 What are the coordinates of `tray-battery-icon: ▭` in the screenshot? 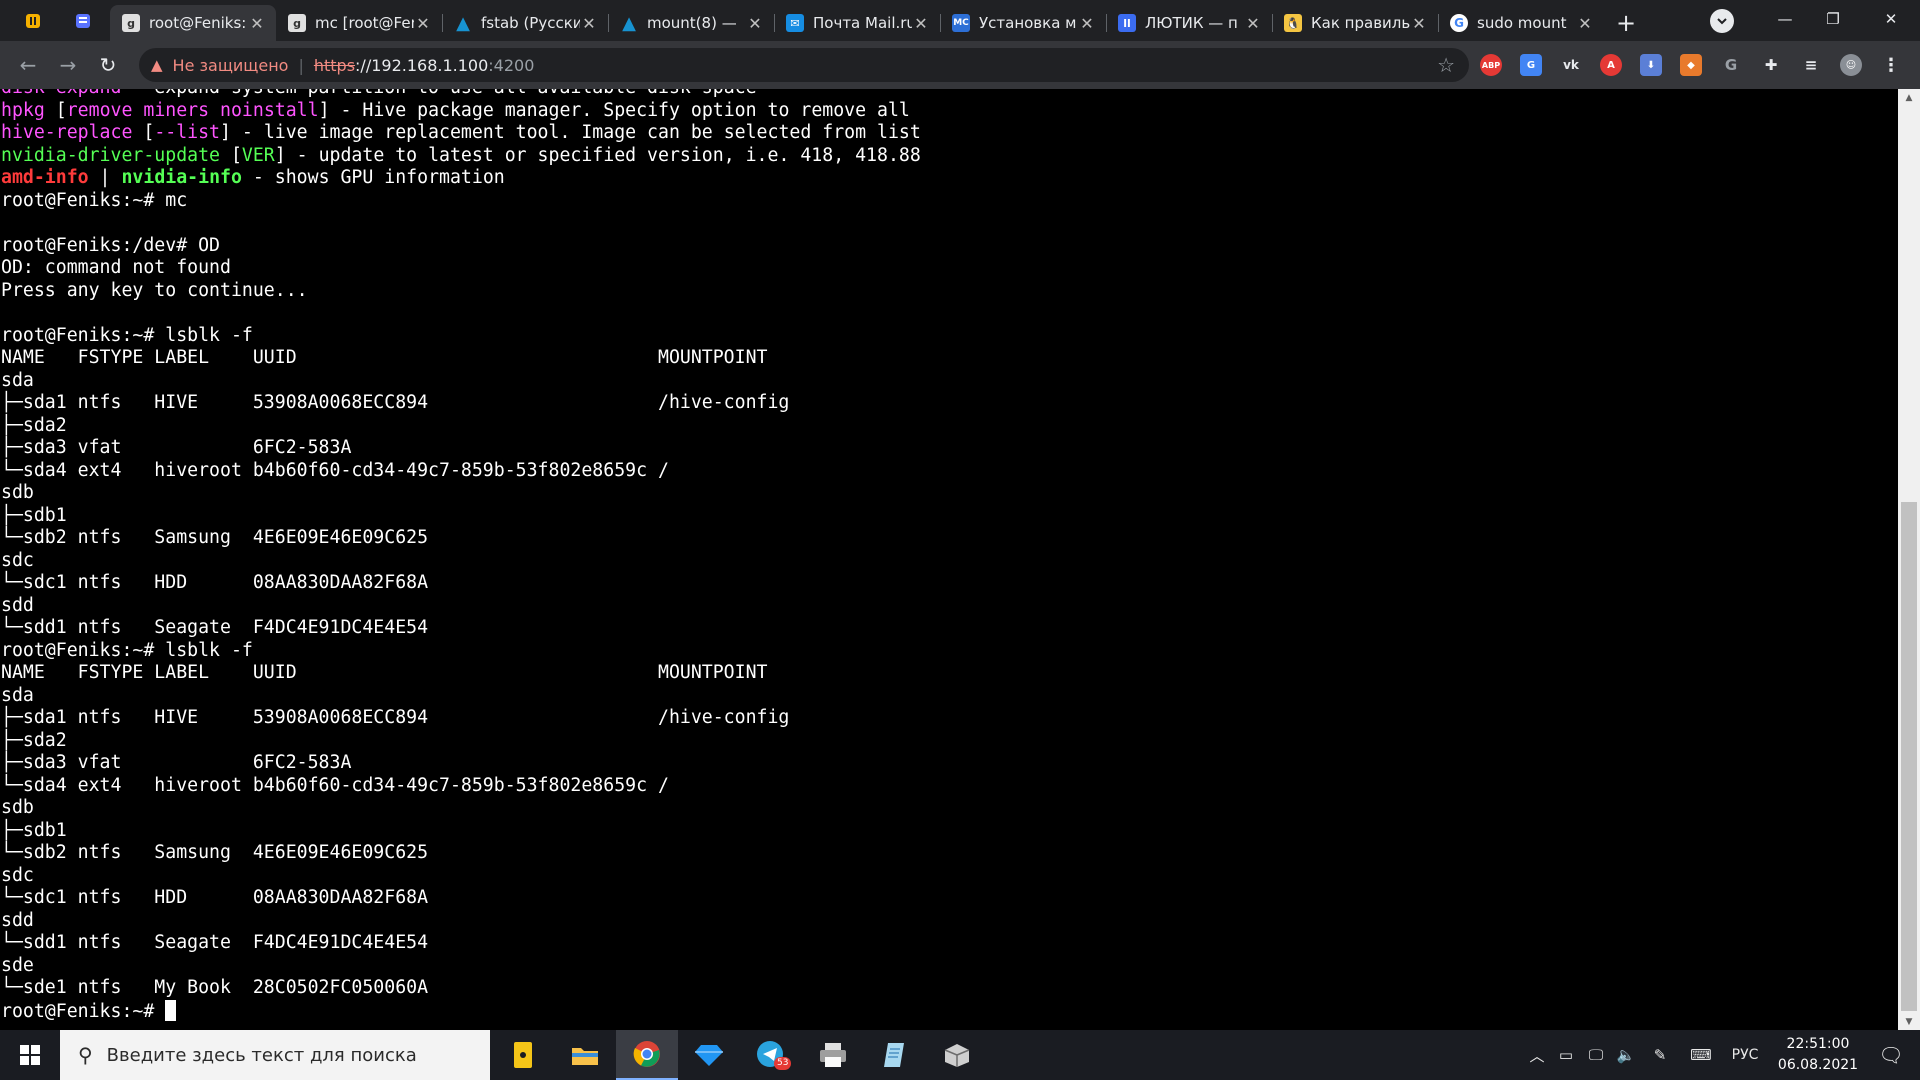 It's located at (1566, 1055).